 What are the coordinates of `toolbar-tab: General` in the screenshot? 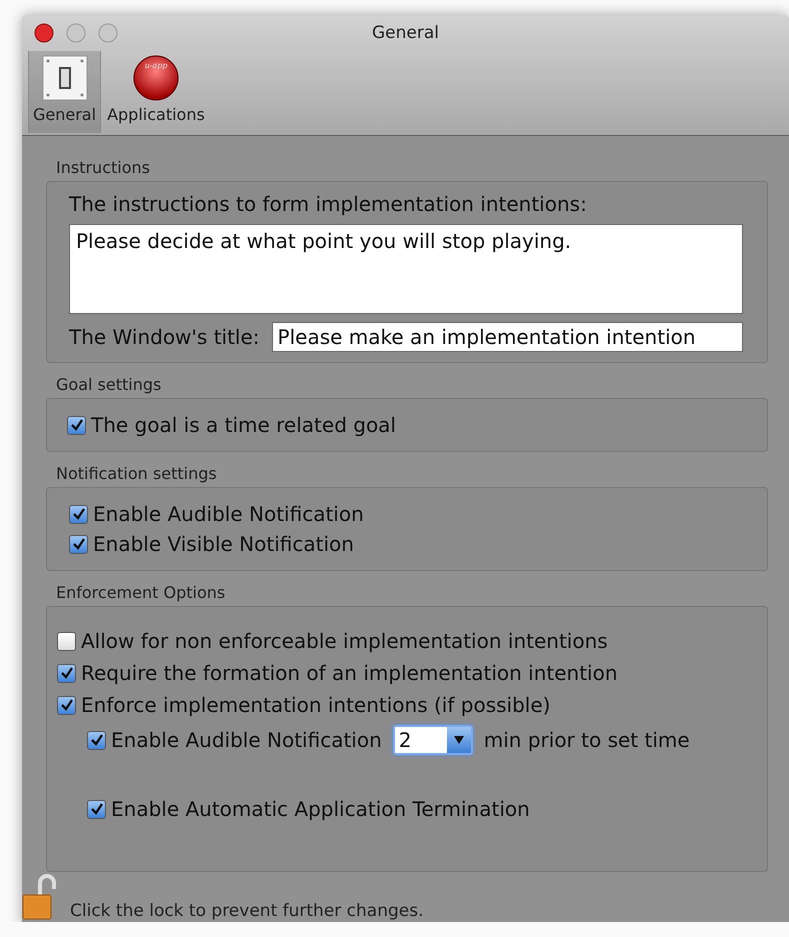 It's located at (65, 92).